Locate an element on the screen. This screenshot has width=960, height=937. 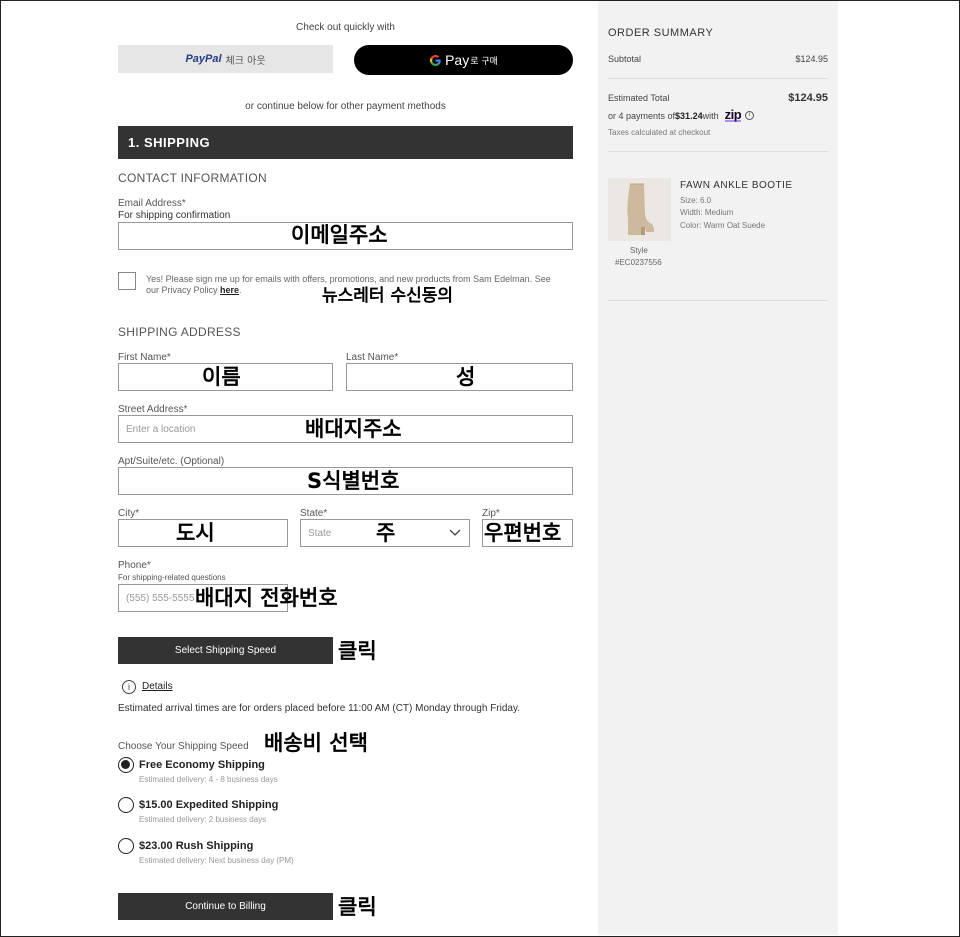
estimated-total-label: Estimated Total is located at coordinates (639, 98).